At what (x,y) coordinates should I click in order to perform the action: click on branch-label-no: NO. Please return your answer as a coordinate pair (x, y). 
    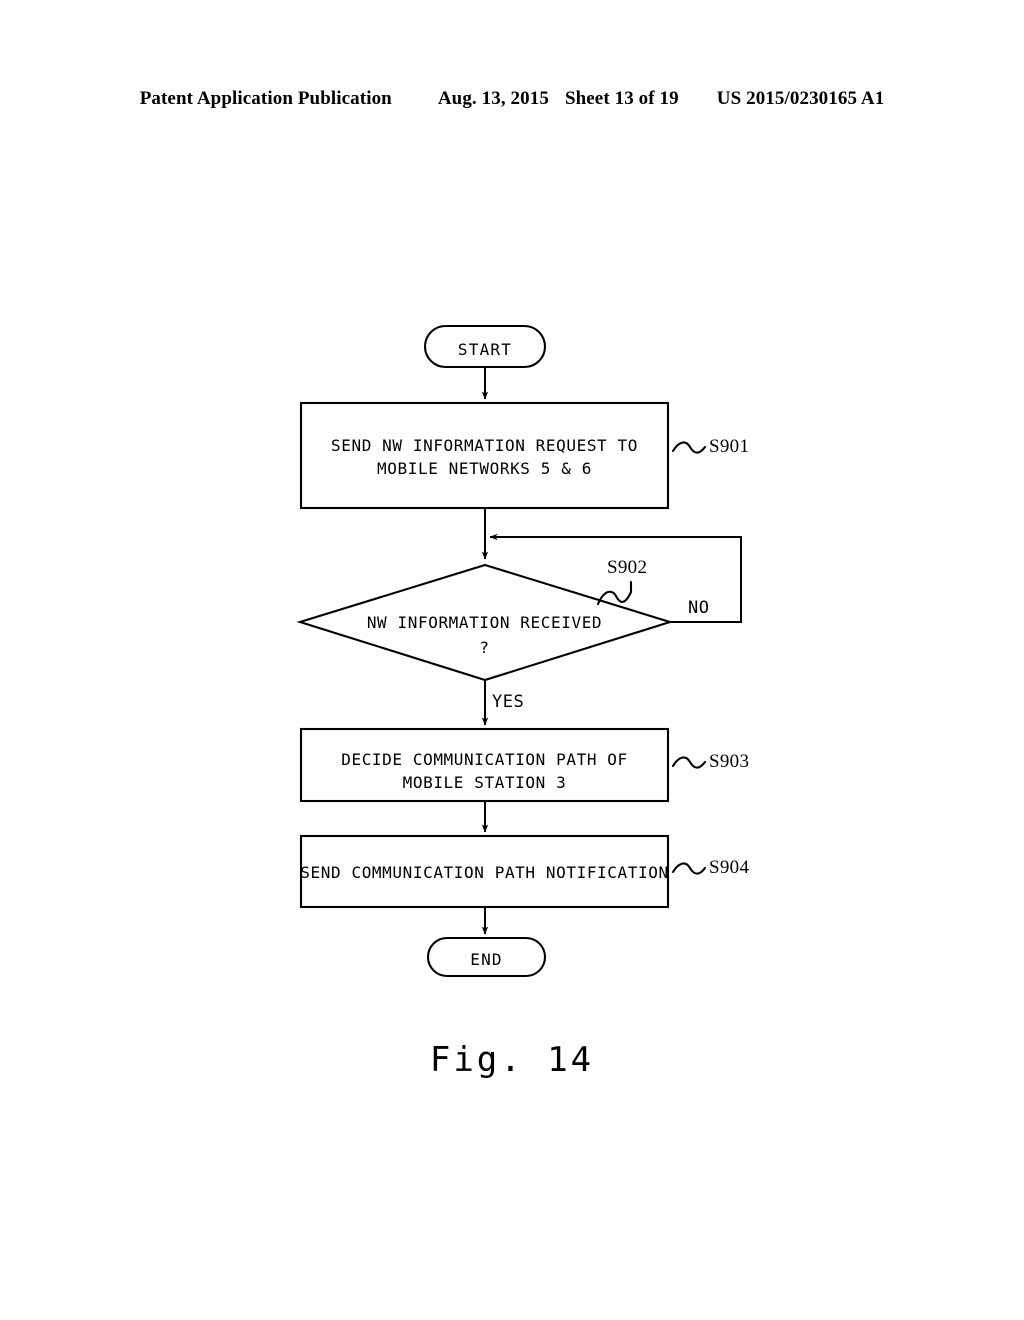
    Looking at the image, I should click on (699, 608).